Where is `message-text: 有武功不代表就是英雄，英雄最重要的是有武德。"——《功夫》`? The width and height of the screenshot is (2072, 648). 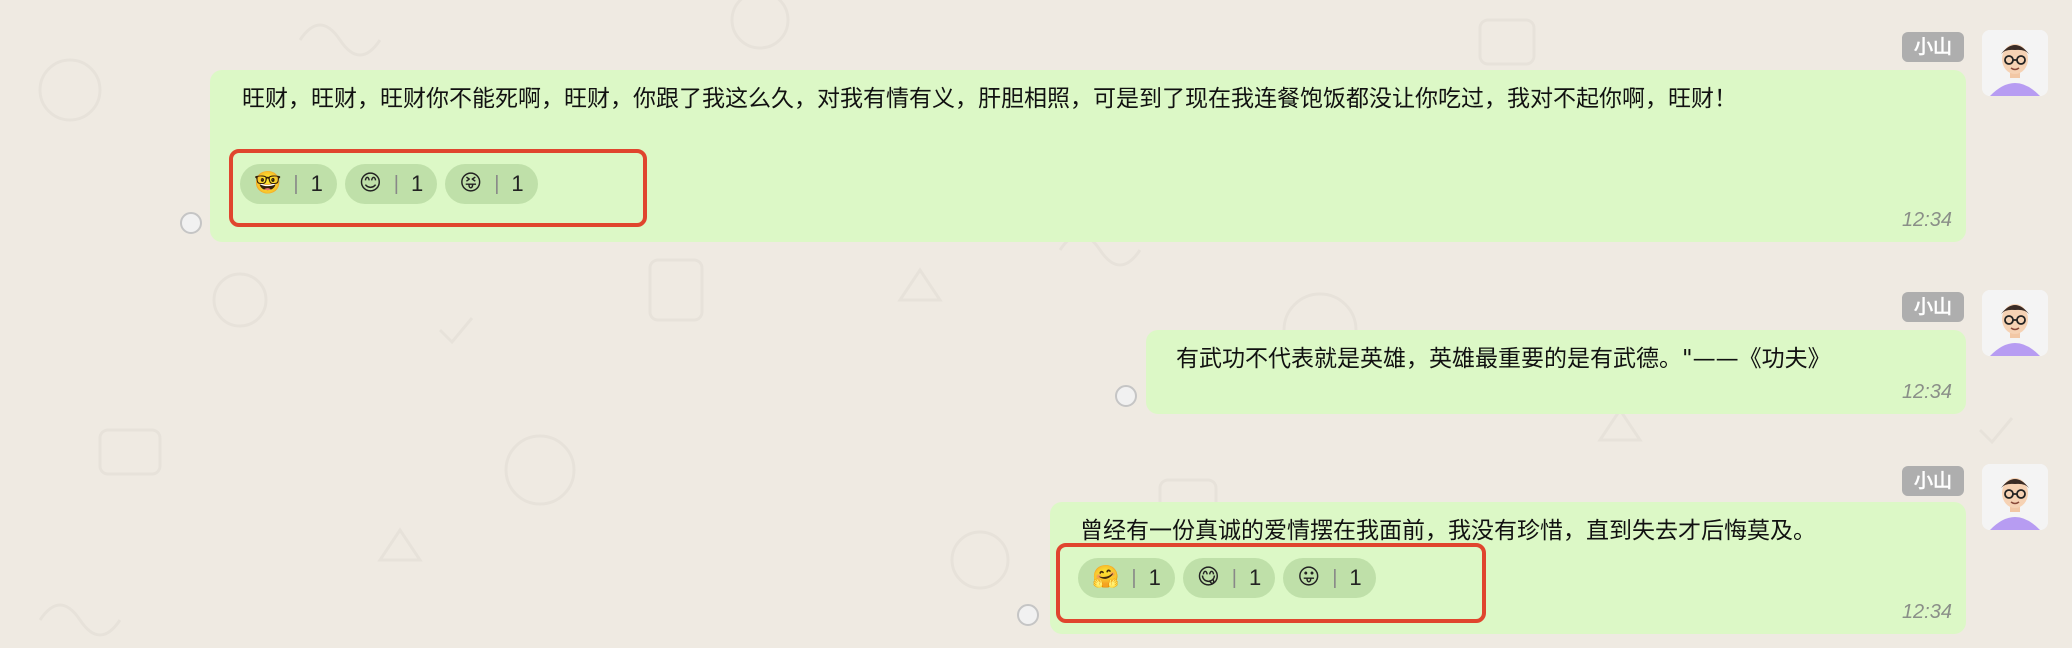 message-text: 有武功不代表就是英雄，英雄最重要的是有武德。"——《功夫》 is located at coordinates (1503, 359).